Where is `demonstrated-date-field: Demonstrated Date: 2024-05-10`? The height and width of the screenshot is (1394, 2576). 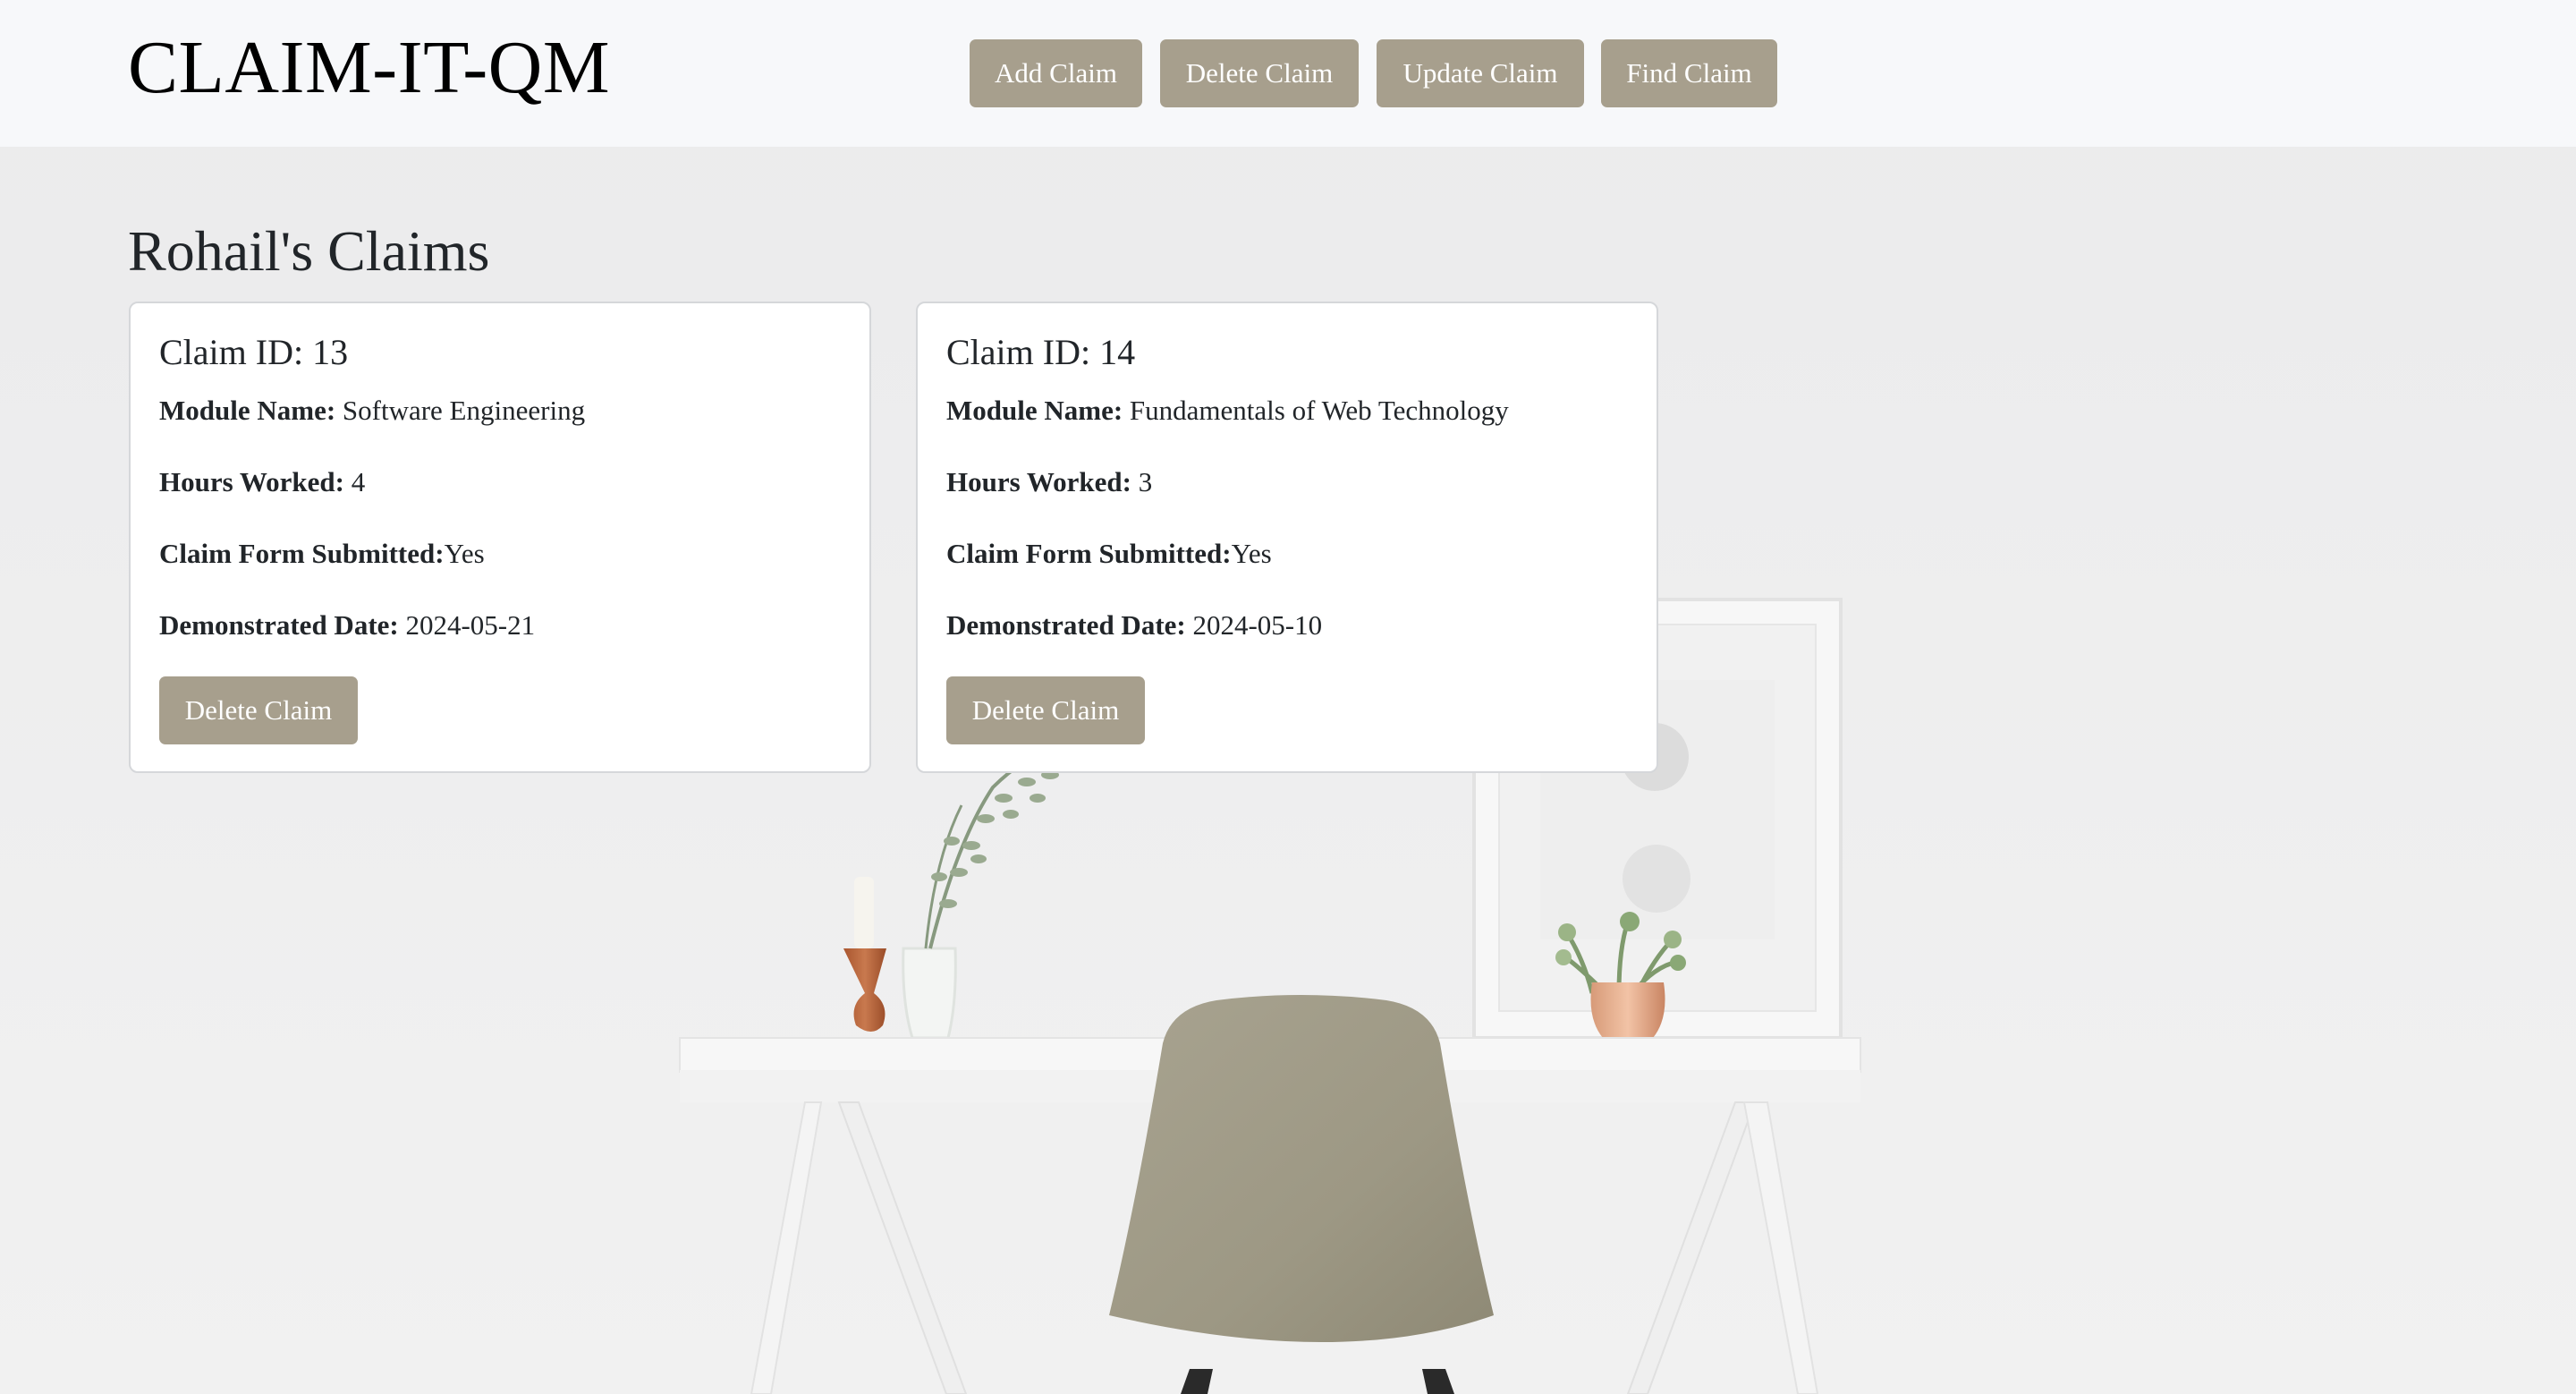 demonstrated-date-field: Demonstrated Date: 2024-05-10 is located at coordinates (1134, 625).